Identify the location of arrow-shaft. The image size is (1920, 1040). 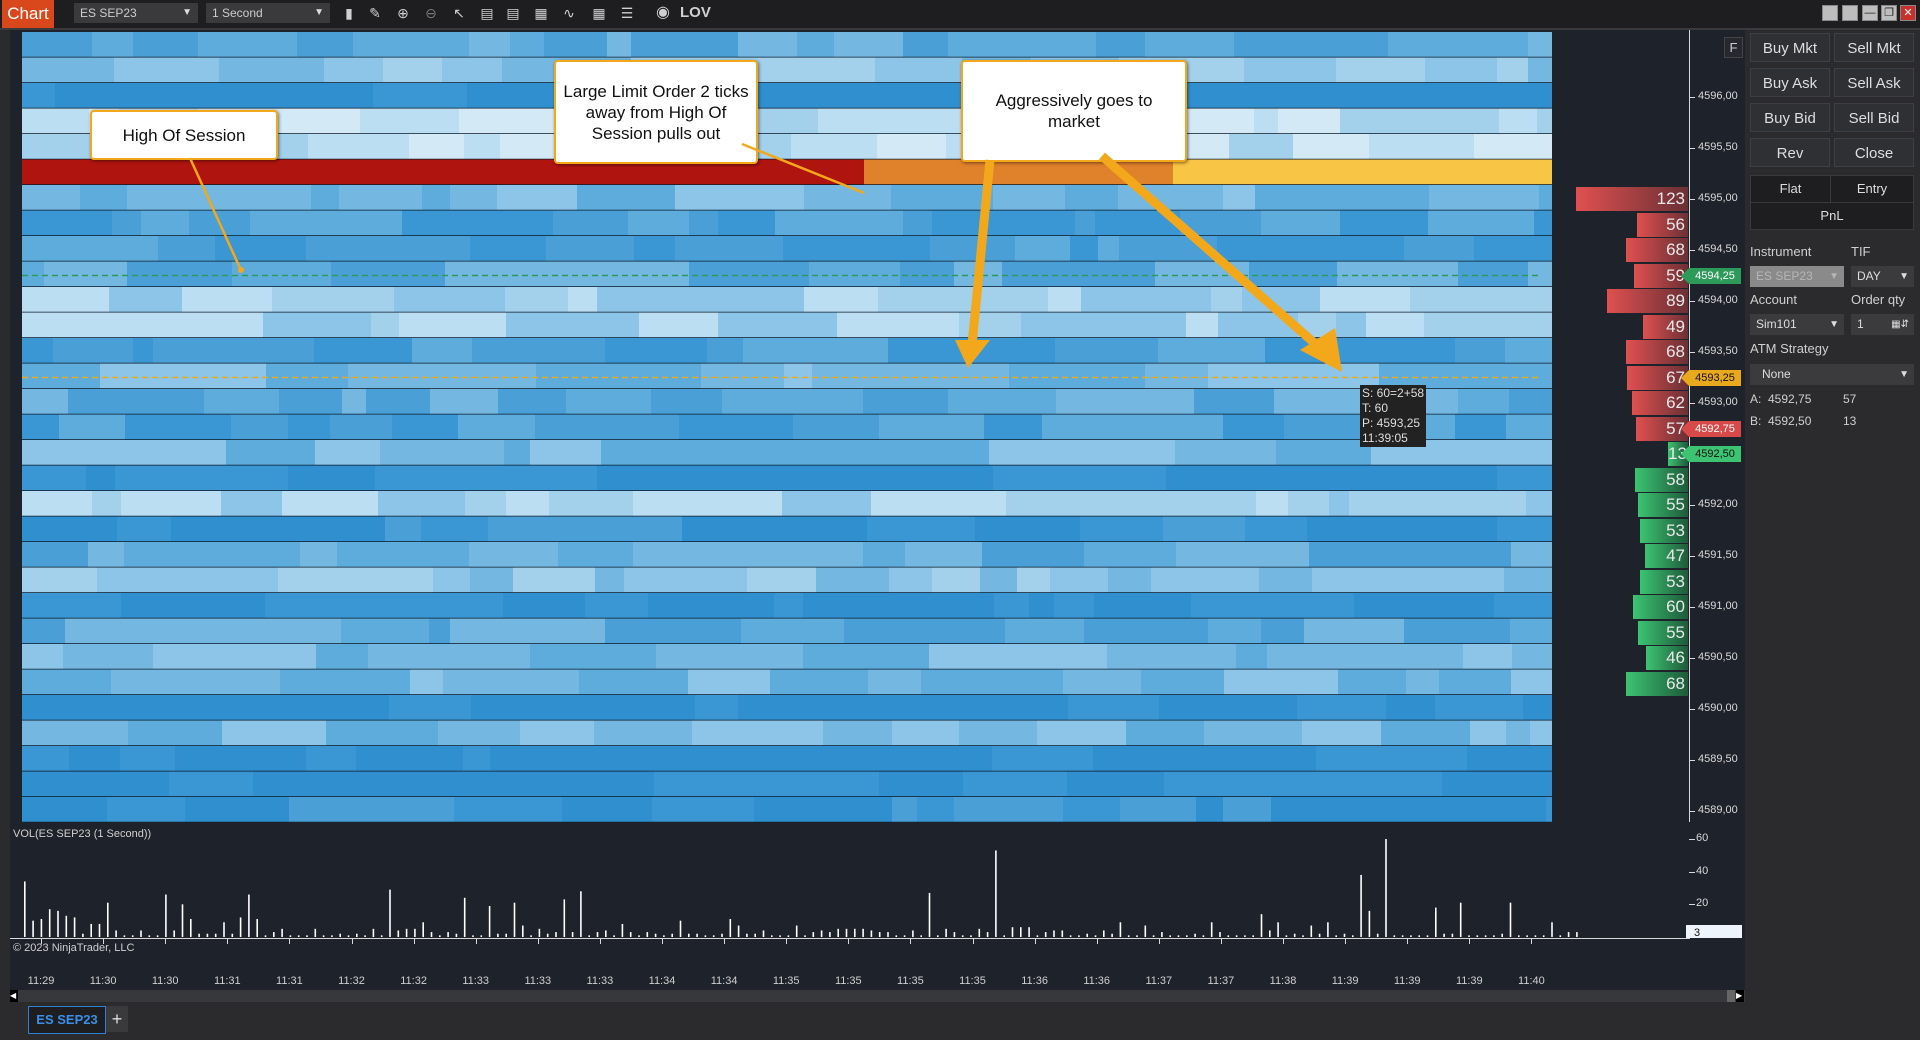
(1211, 252).